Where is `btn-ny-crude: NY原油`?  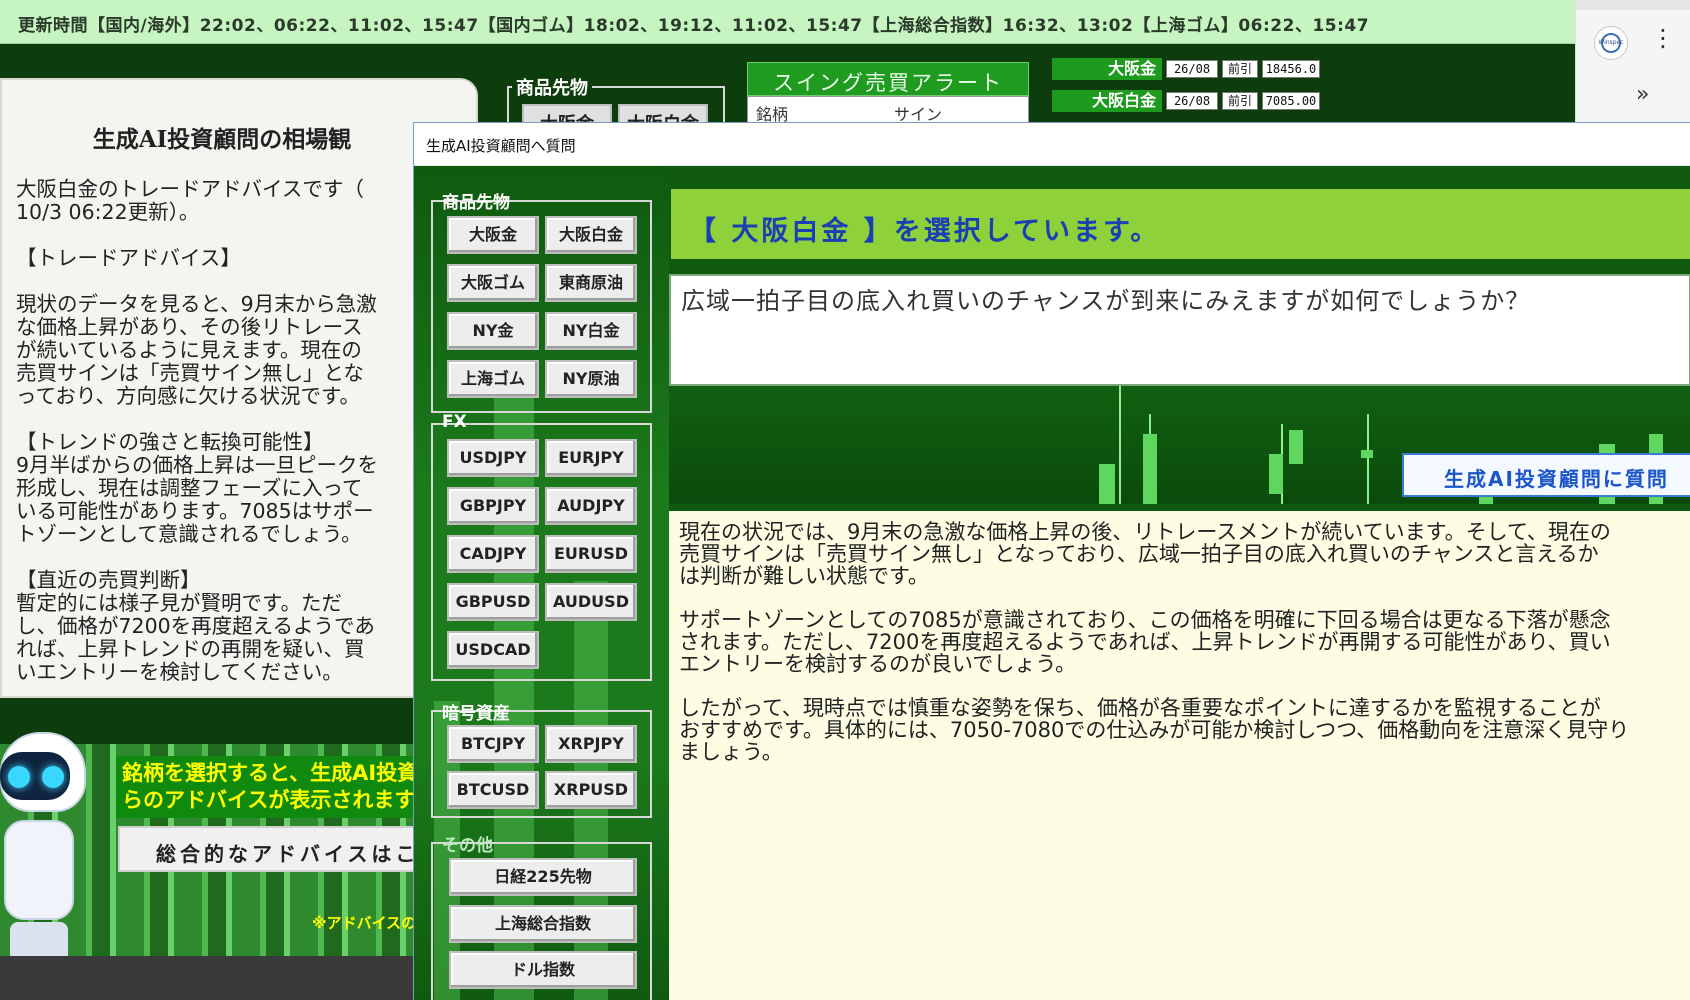 btn-ny-crude: NY原油 is located at coordinates (591, 379).